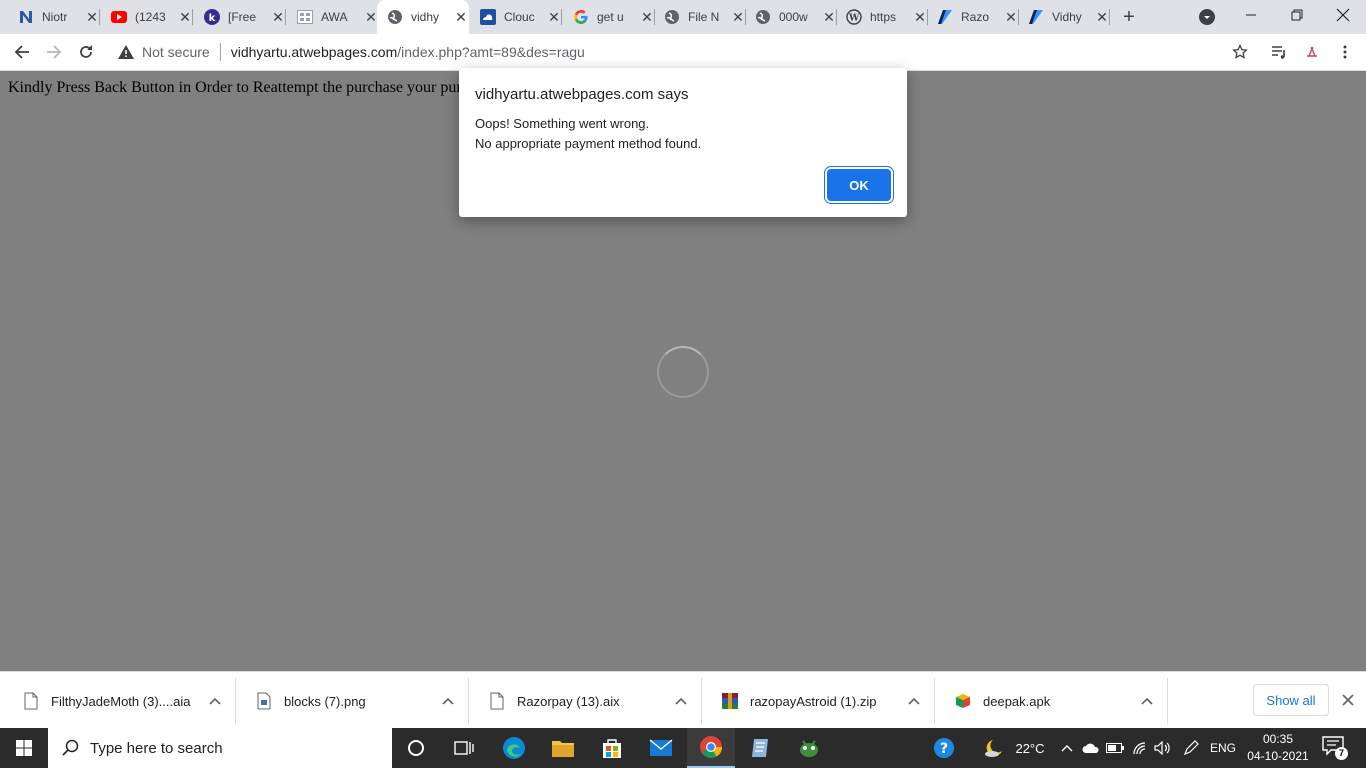 This screenshot has height=768, width=1366. I want to click on tab-https: W https ✕, so click(882, 17).